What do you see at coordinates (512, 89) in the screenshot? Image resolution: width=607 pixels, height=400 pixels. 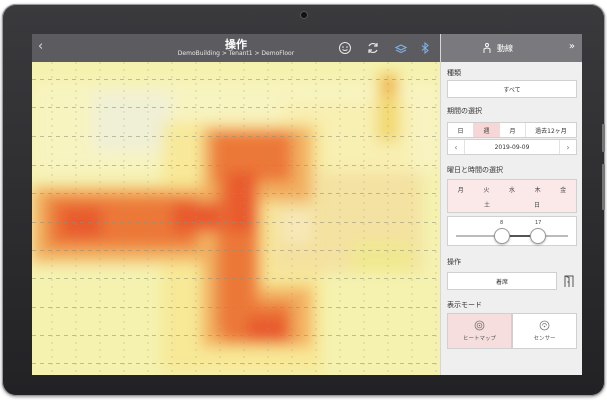 I see `category-select: すべて` at bounding box center [512, 89].